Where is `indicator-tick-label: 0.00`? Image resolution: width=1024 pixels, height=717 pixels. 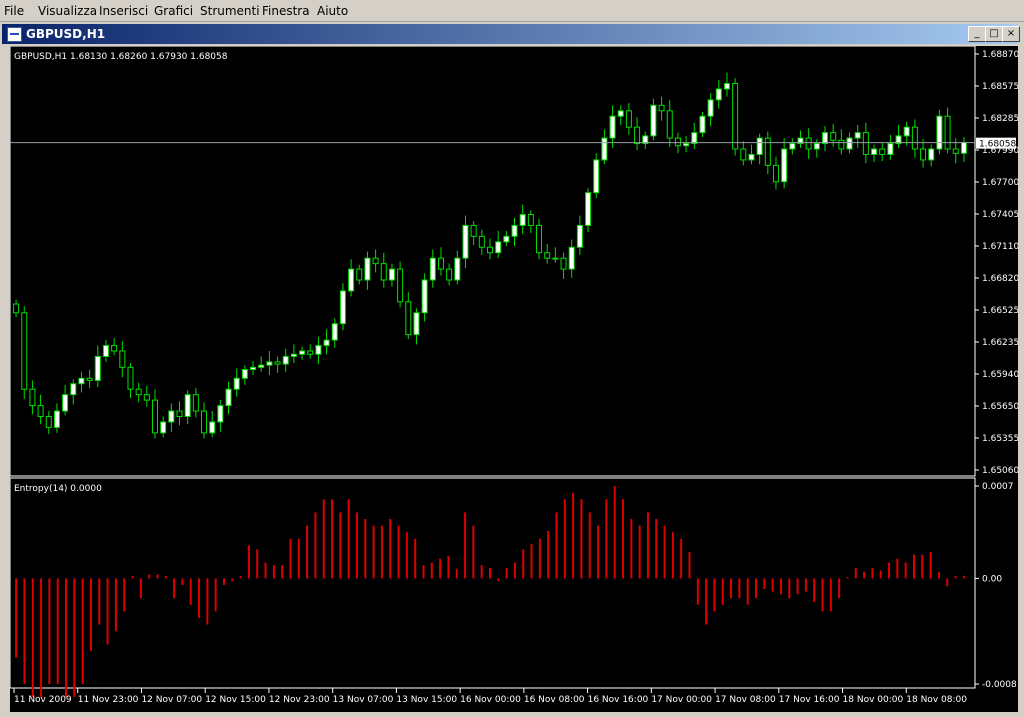 indicator-tick-label: 0.00 is located at coordinates (992, 579).